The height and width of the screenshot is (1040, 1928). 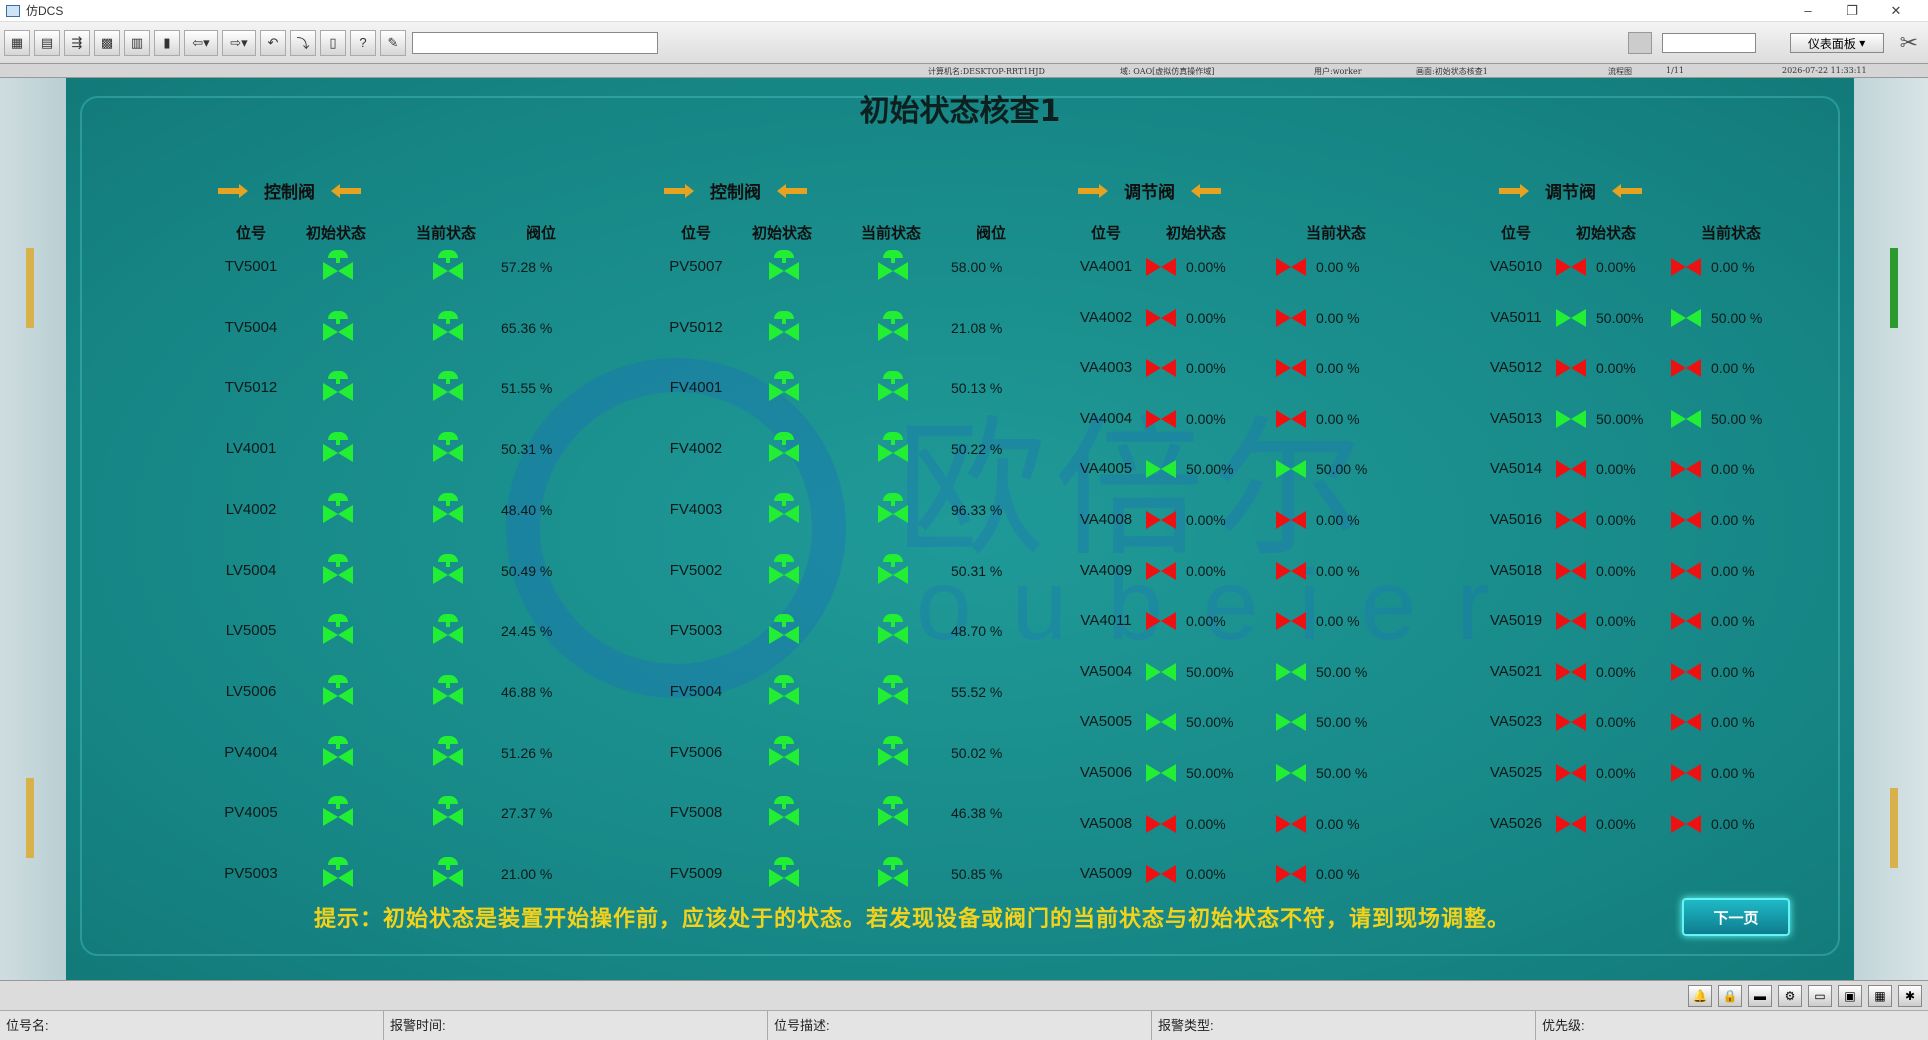 What do you see at coordinates (303, 42) in the screenshot?
I see `toolbar-button: ⤵` at bounding box center [303, 42].